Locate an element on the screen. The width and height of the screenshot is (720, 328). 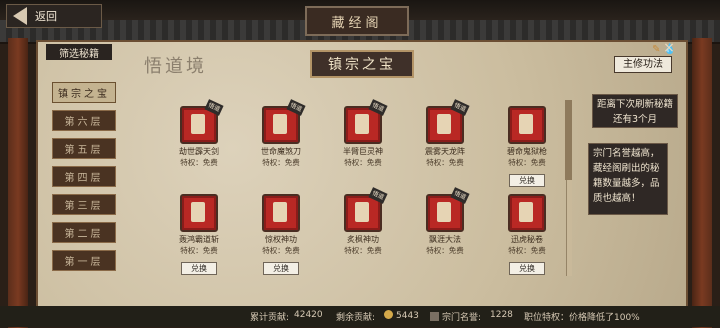
back-button: 返回 is located at coordinates (54, 16).